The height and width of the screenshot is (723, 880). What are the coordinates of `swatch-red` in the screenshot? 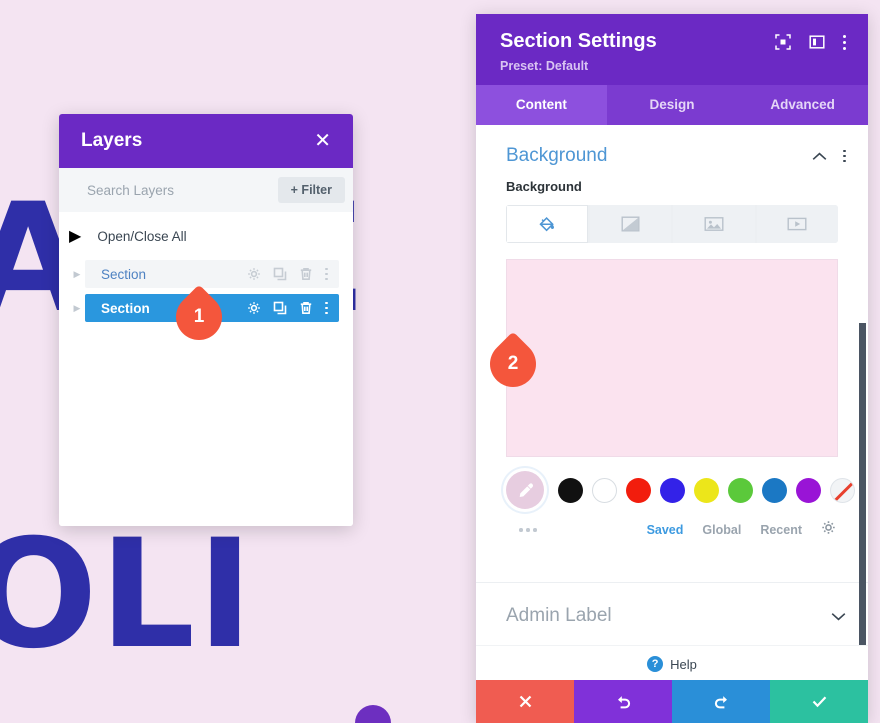 It's located at (638, 490).